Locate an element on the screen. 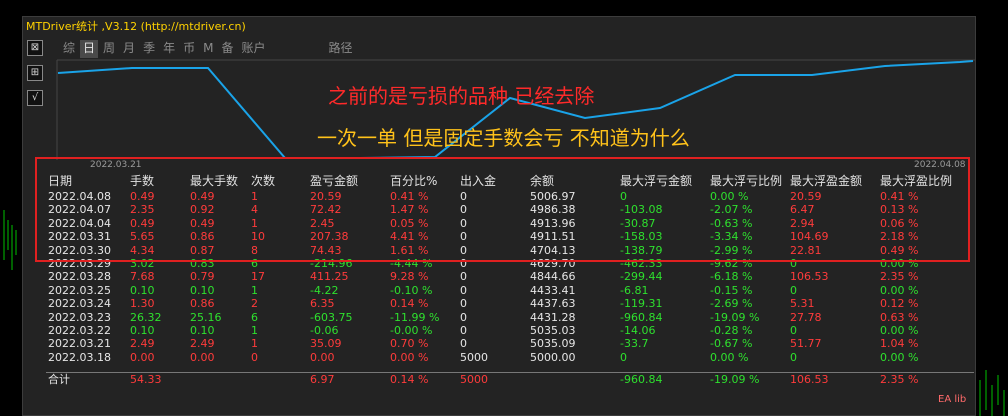 The width and height of the screenshot is (1008, 416). cell-pnl: -0.06 is located at coordinates (324, 330).